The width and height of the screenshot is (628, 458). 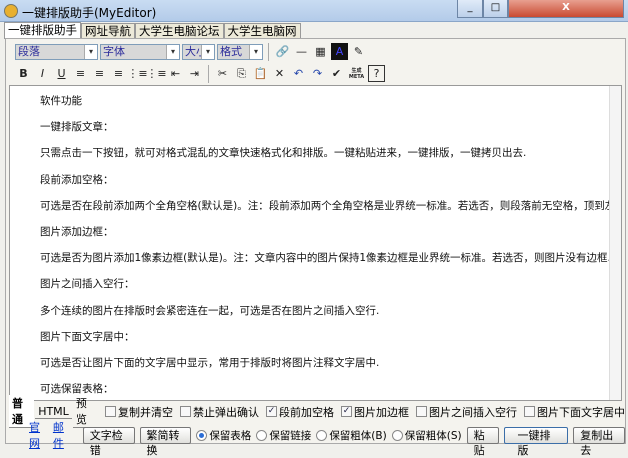 What do you see at coordinates (376, 73) in the screenshot?
I see `help-icon: ?` at bounding box center [376, 73].